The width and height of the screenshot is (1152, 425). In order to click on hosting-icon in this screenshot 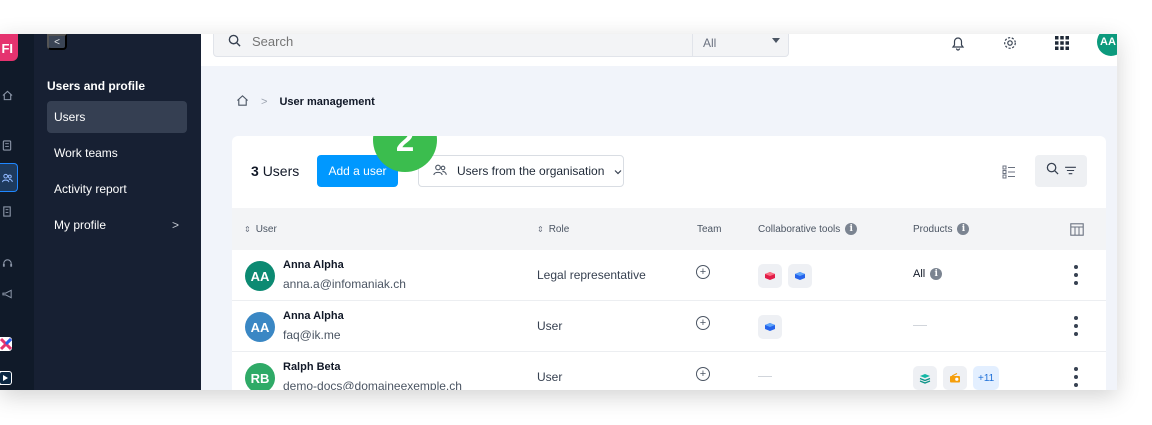, I will do `click(925, 378)`.